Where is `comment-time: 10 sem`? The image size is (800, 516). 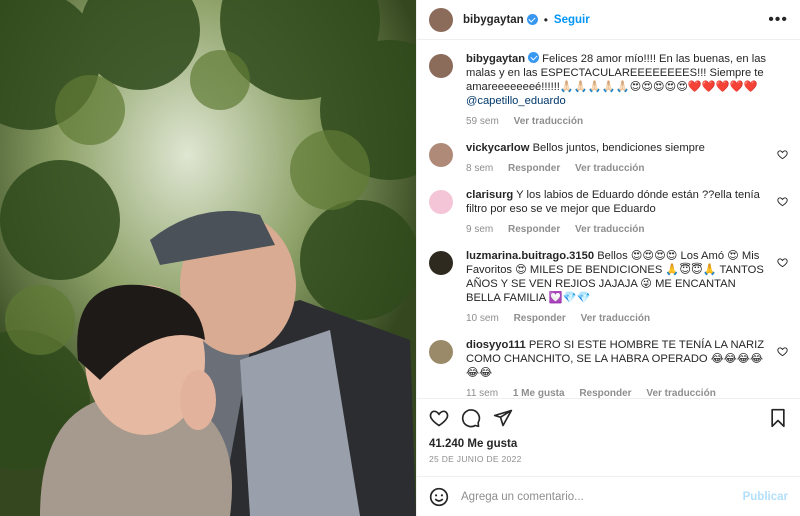
comment-time: 10 sem is located at coordinates (482, 318).